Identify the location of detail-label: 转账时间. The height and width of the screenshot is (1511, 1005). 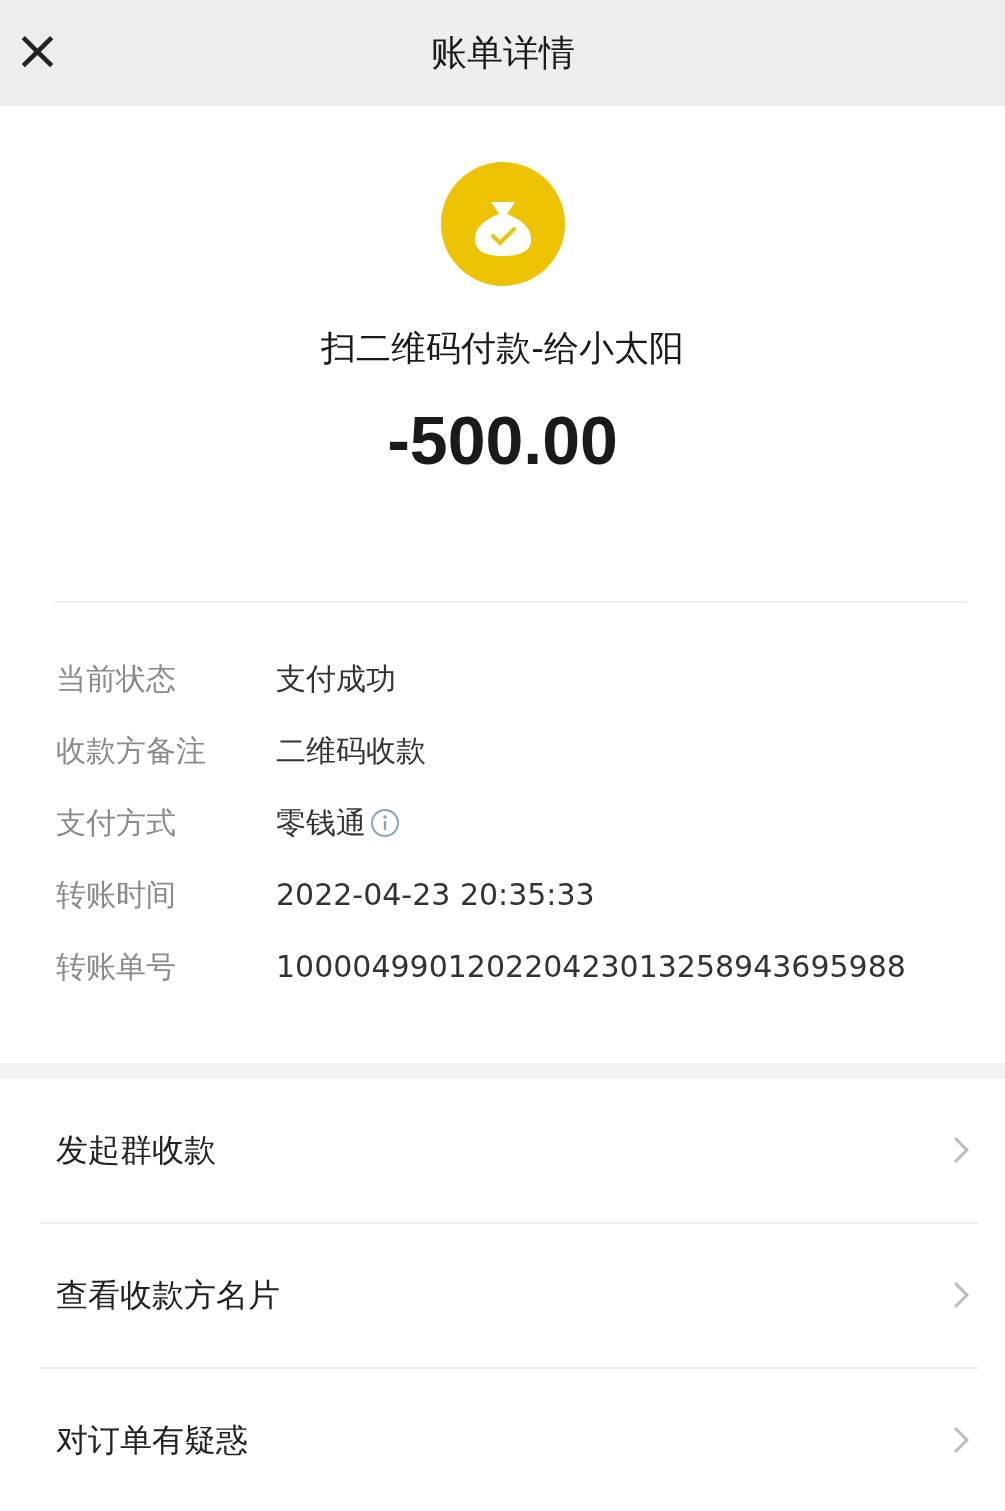
(116, 895).